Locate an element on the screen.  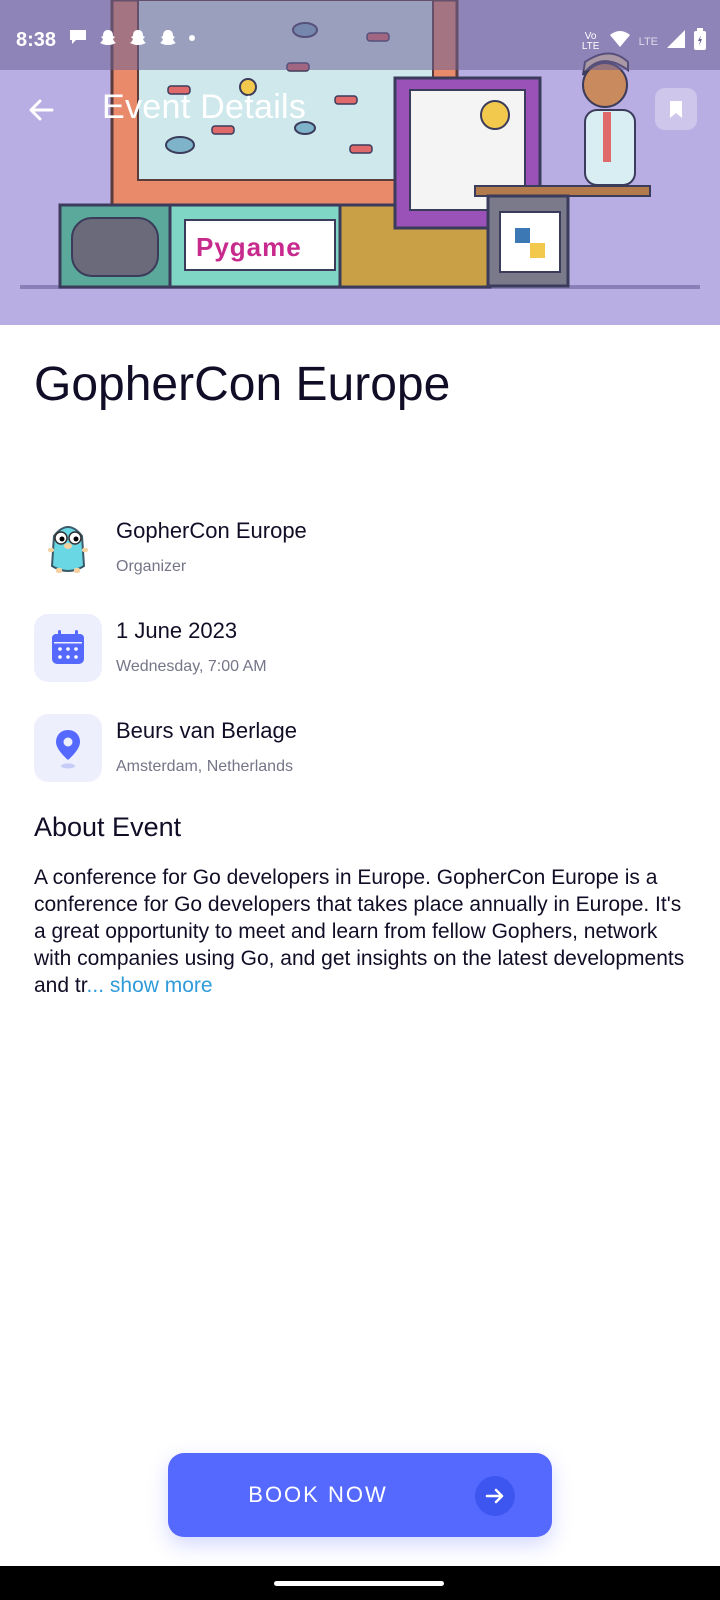
system-icons: Vo LTE LTE is located at coordinates (643, 41).